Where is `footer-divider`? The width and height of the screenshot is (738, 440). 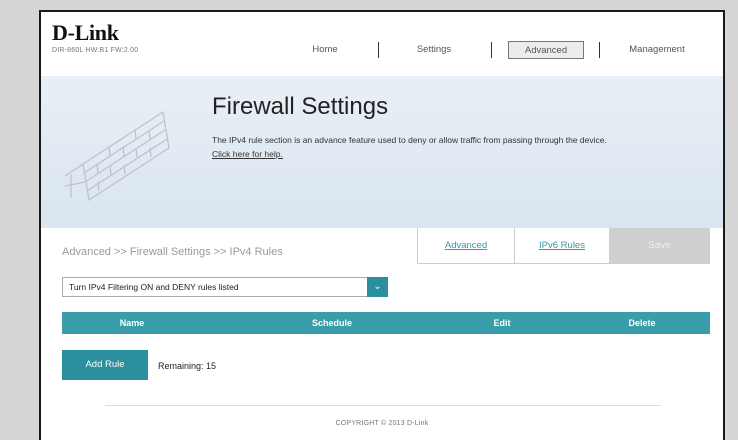 footer-divider is located at coordinates (383, 405).